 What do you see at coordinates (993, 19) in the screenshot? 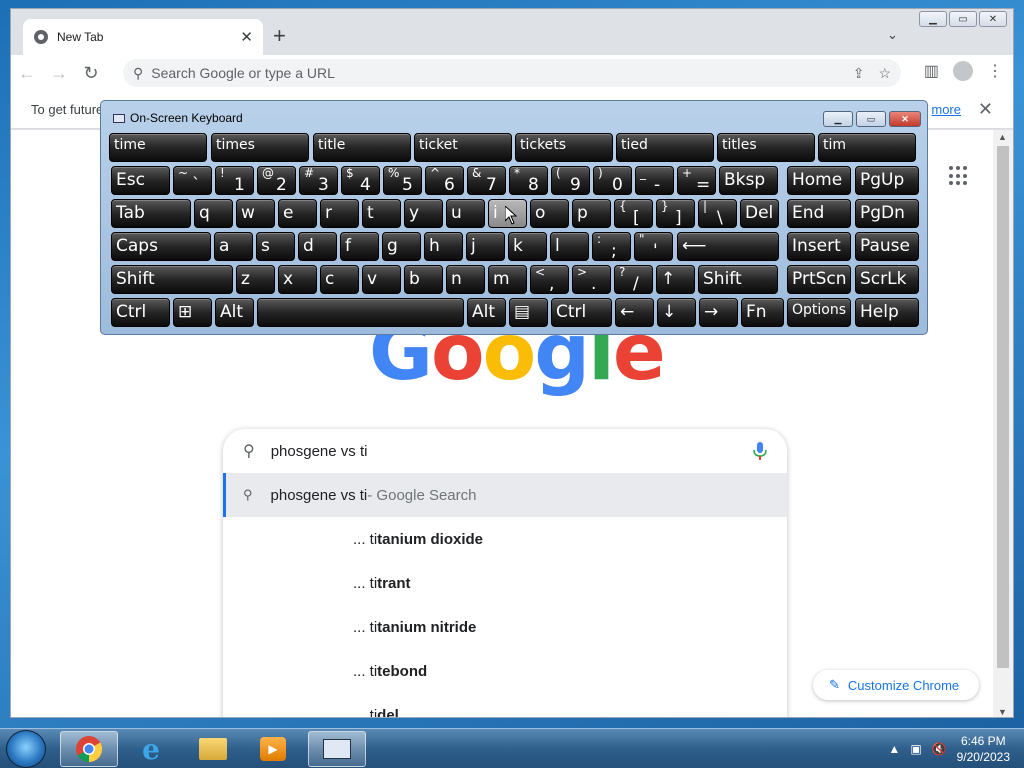
I see `close-window-button: ✕` at bounding box center [993, 19].